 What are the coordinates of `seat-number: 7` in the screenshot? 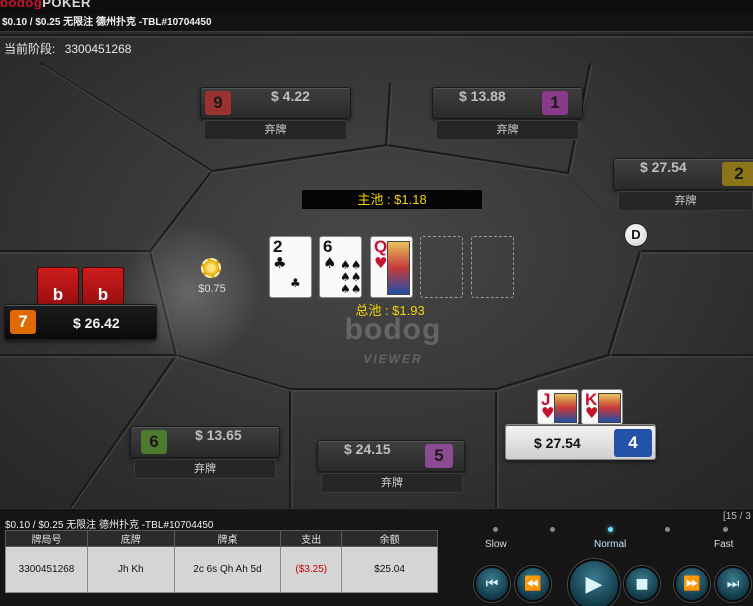 It's located at (23, 322).